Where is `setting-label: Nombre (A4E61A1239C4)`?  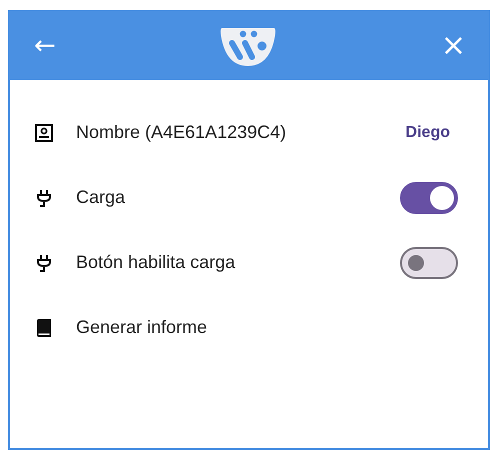
setting-label: Nombre (A4E61A1239C4) is located at coordinates (182, 132).